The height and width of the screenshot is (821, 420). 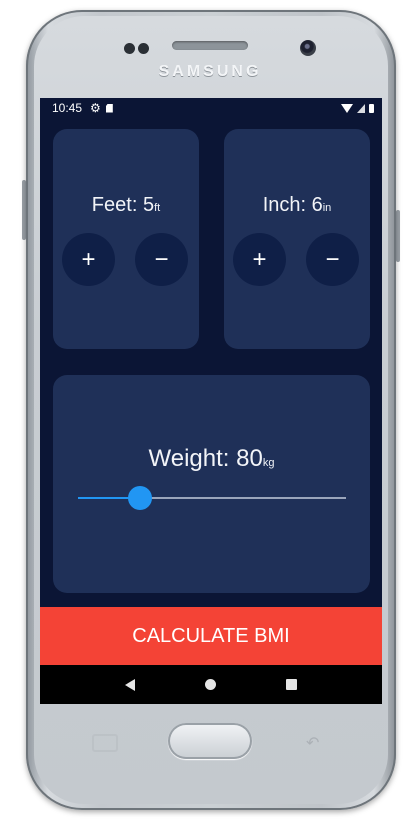 I want to click on home-icon, so click(x=210, y=684).